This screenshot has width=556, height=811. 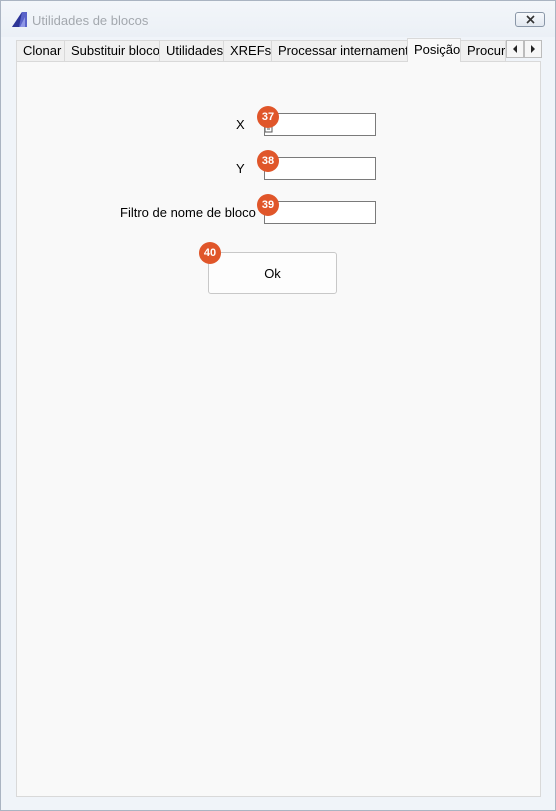 I want to click on annotation-marker: 38, so click(x=268, y=161).